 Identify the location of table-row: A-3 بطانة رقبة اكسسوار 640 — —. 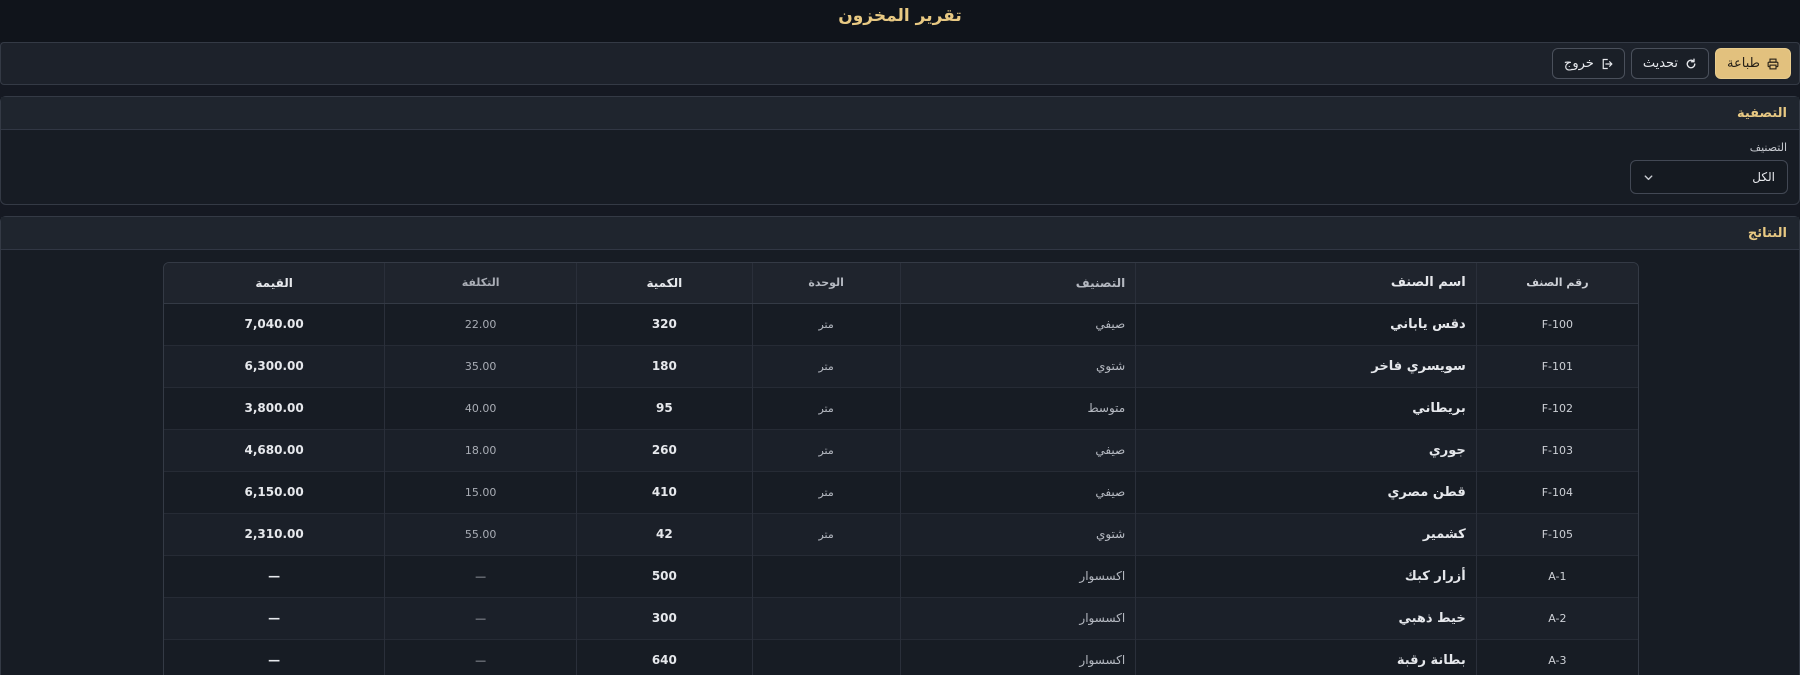
(901, 656).